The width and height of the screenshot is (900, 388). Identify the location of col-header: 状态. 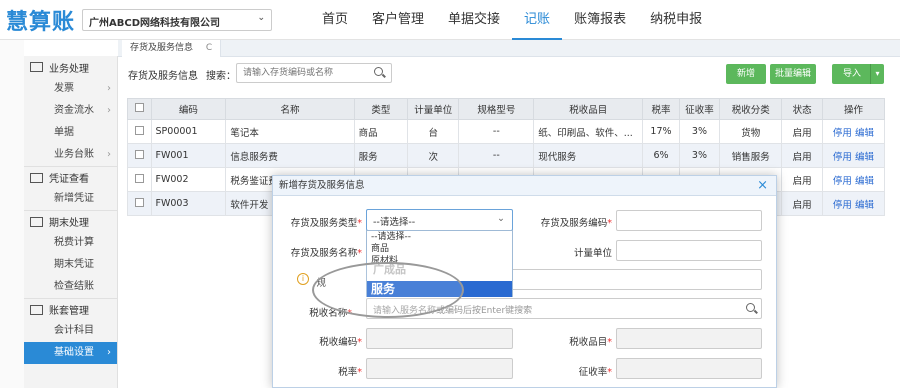
(802, 109).